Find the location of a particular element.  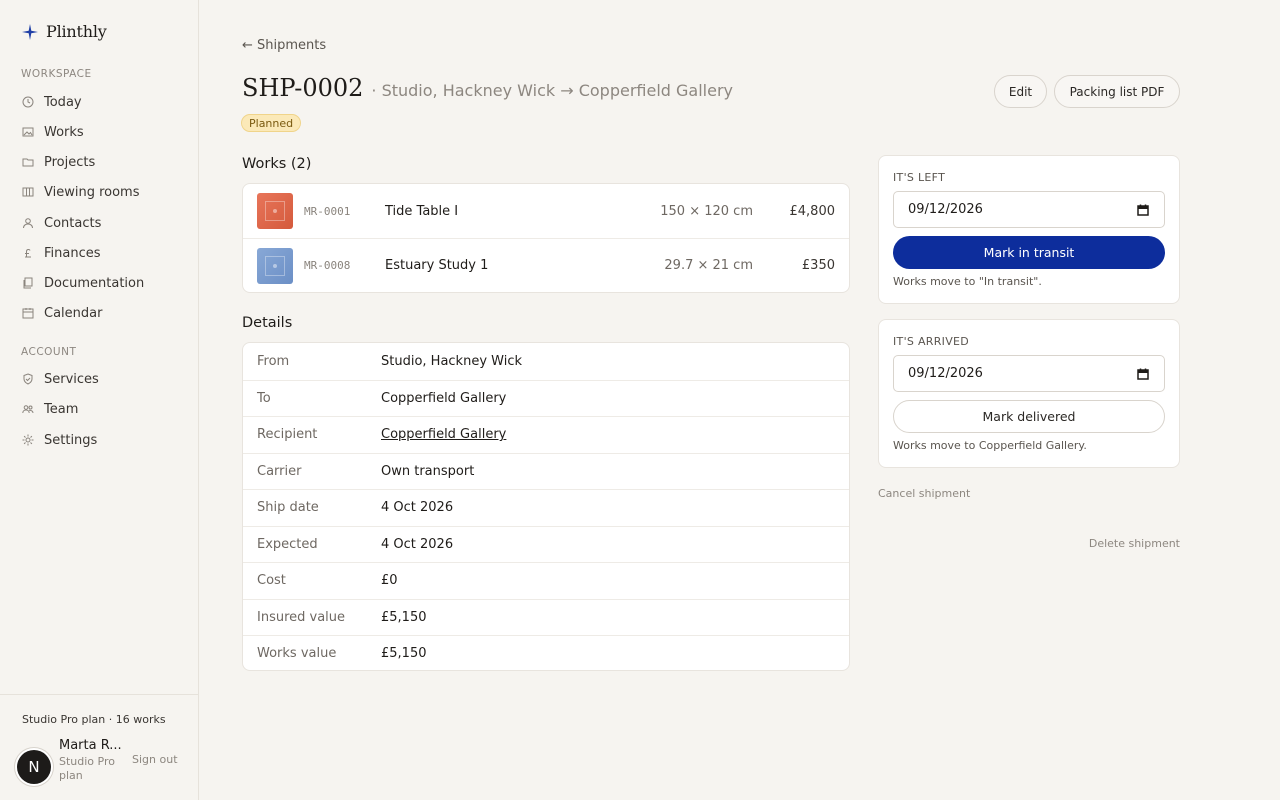

shipment-id: SHP-0002 is located at coordinates (303, 88).